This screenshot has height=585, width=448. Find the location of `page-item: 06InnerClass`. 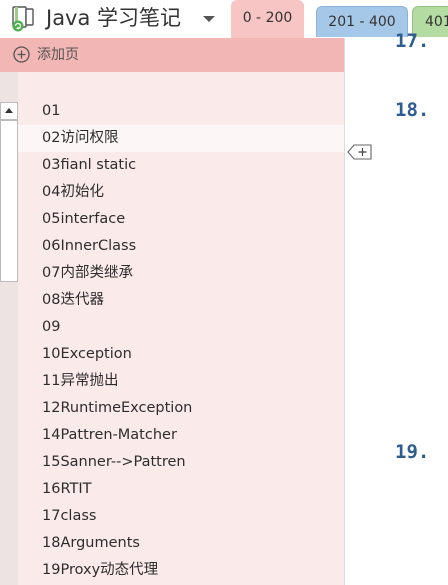

page-item: 06InnerClass is located at coordinates (181, 246).